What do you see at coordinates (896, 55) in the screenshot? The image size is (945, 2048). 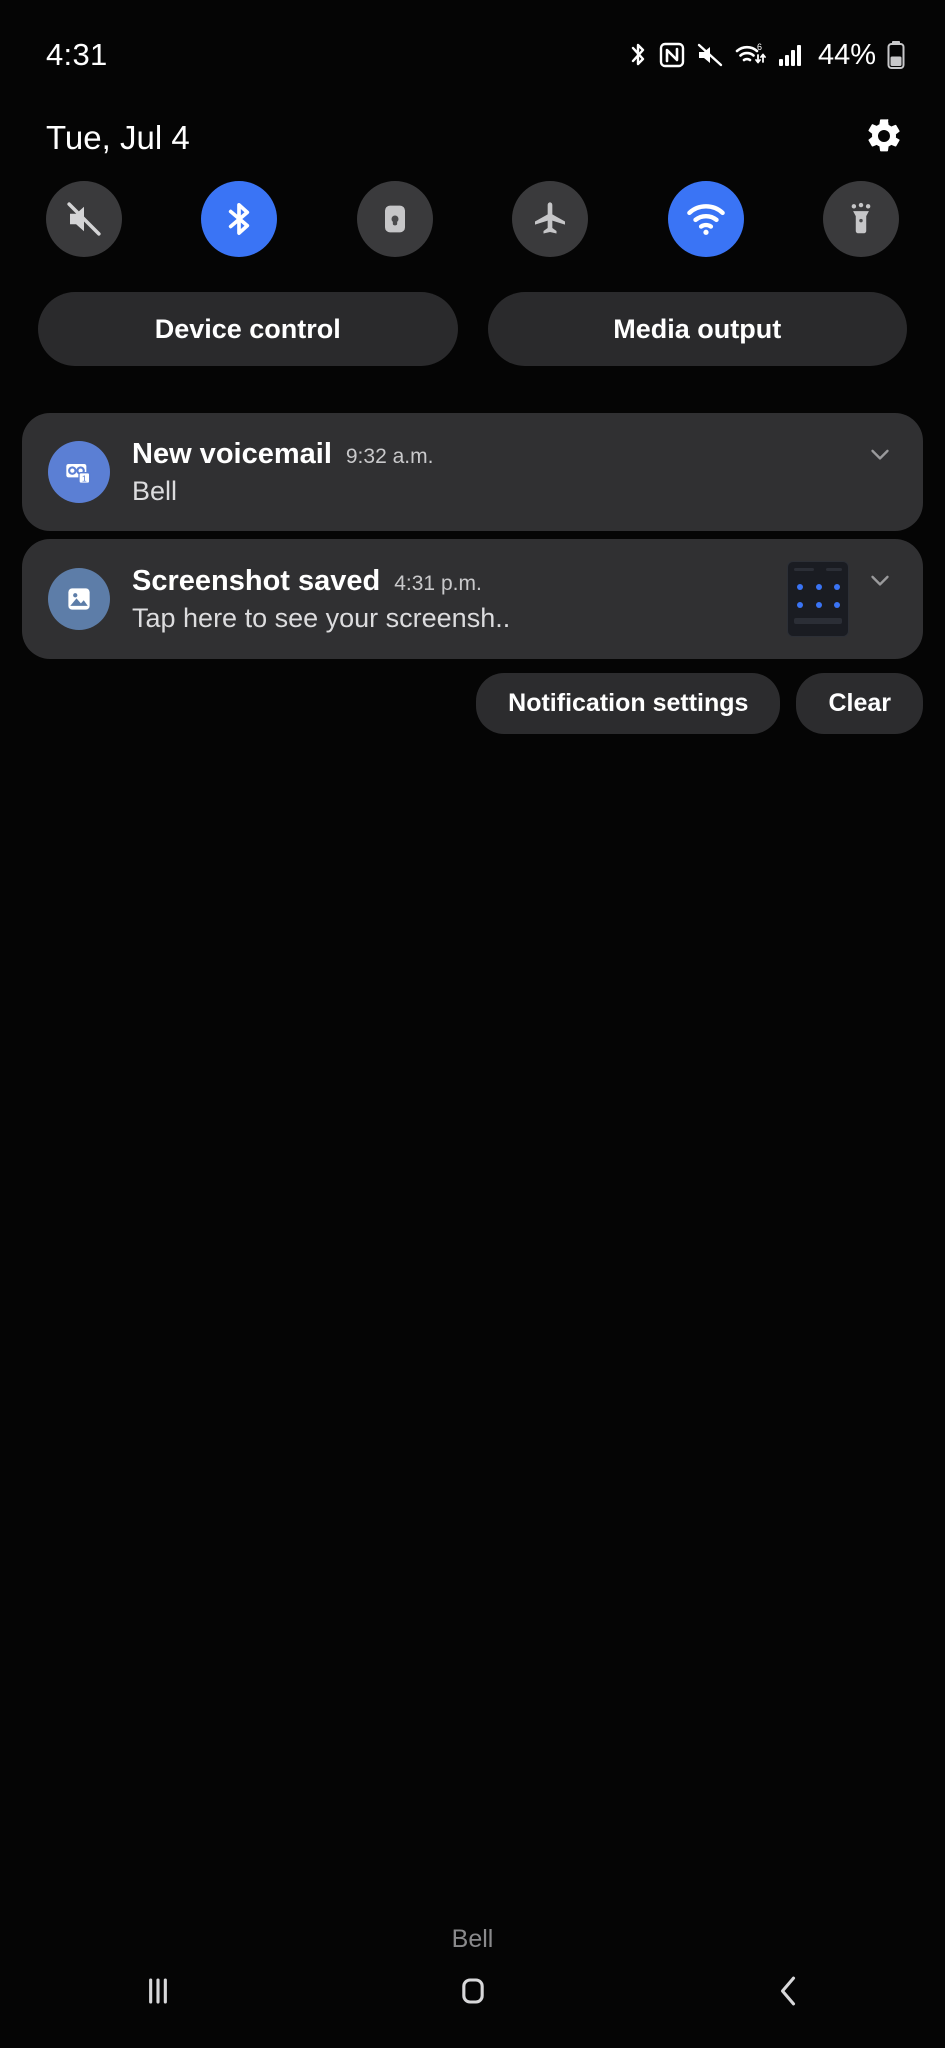 I see `battery-icon` at bounding box center [896, 55].